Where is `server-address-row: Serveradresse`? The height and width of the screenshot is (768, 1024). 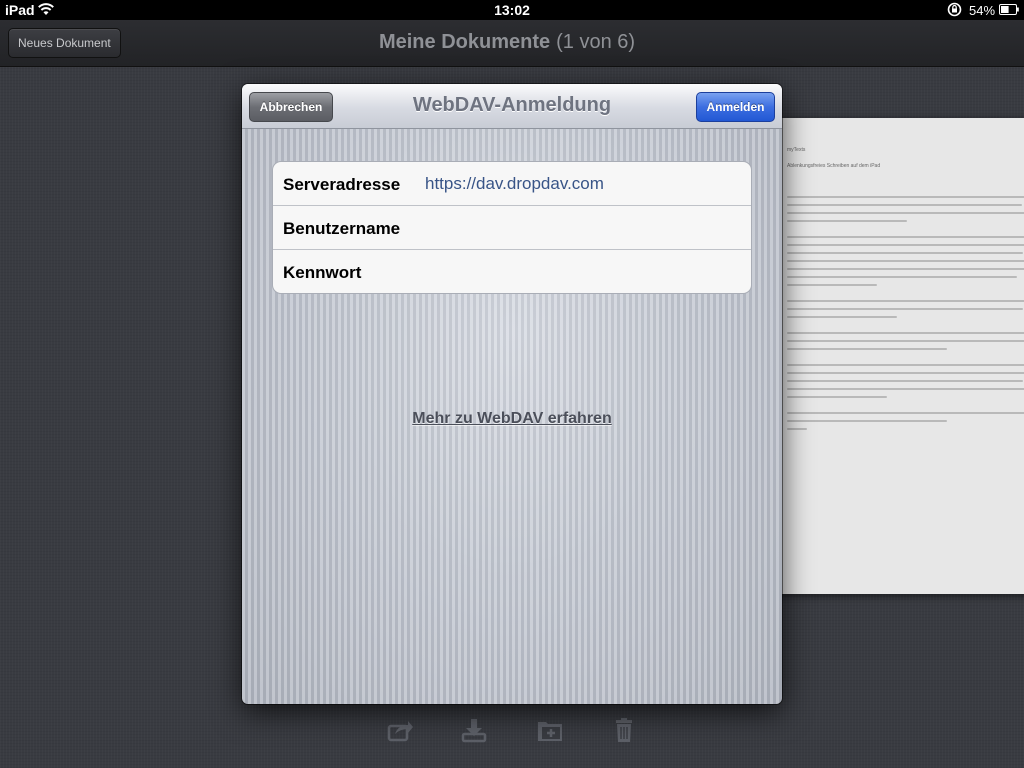
server-address-row: Serveradresse is located at coordinates (512, 184).